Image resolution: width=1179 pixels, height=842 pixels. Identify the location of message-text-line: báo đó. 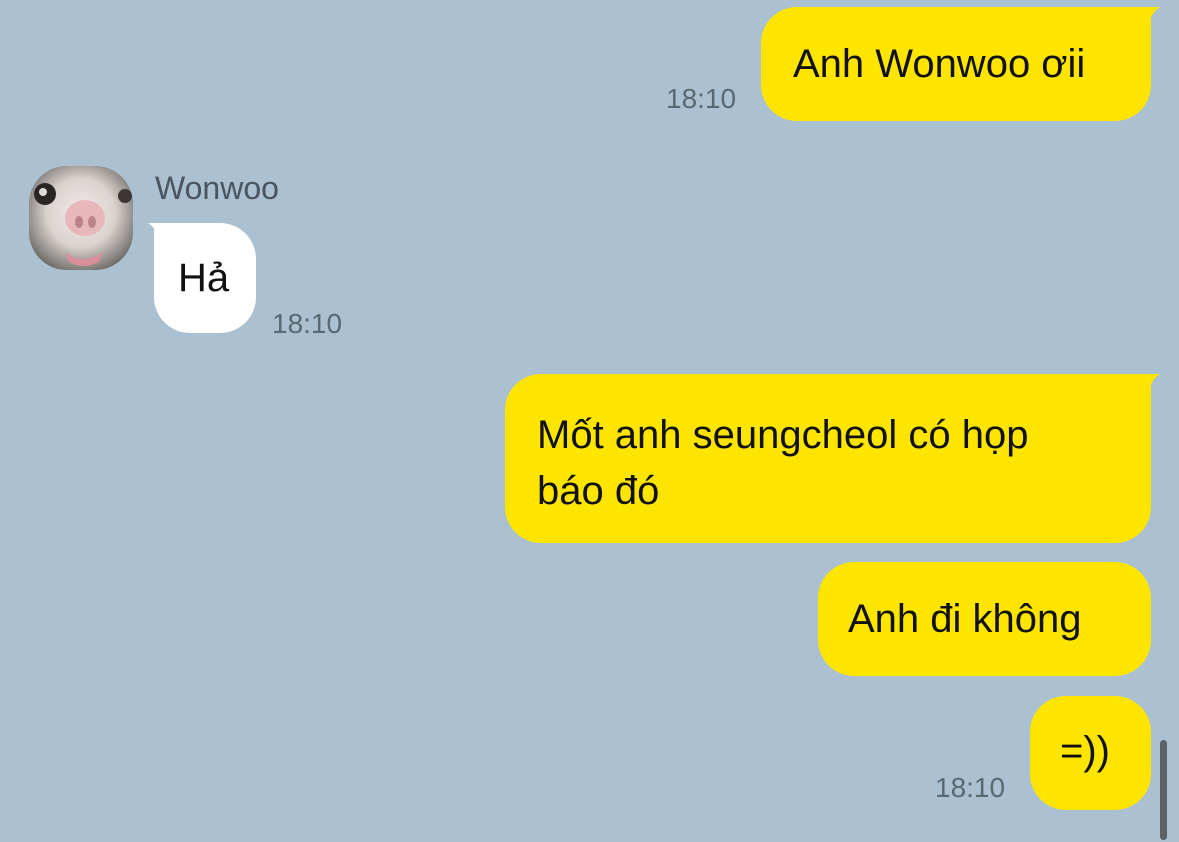
(598, 491).